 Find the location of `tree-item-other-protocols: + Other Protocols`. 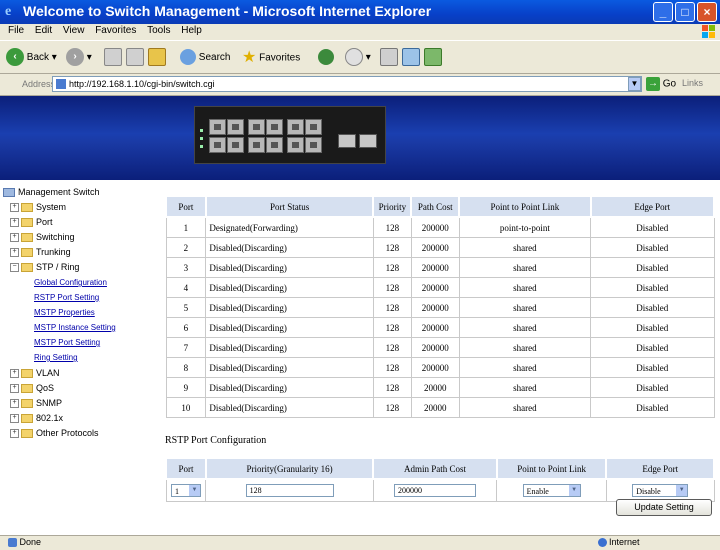

tree-item-other-protocols: + Other Protocols is located at coordinates (54, 433).